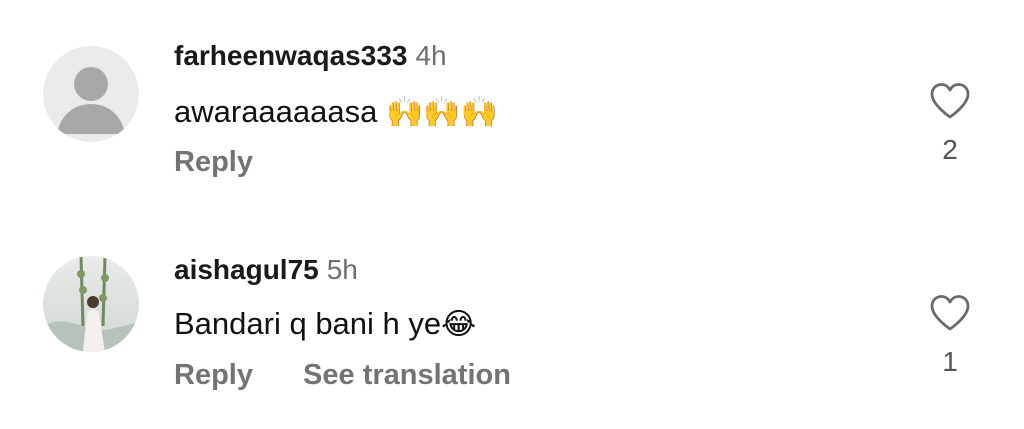 The width and height of the screenshot is (1024, 429). I want to click on username-text: aishagul75, so click(246, 269).